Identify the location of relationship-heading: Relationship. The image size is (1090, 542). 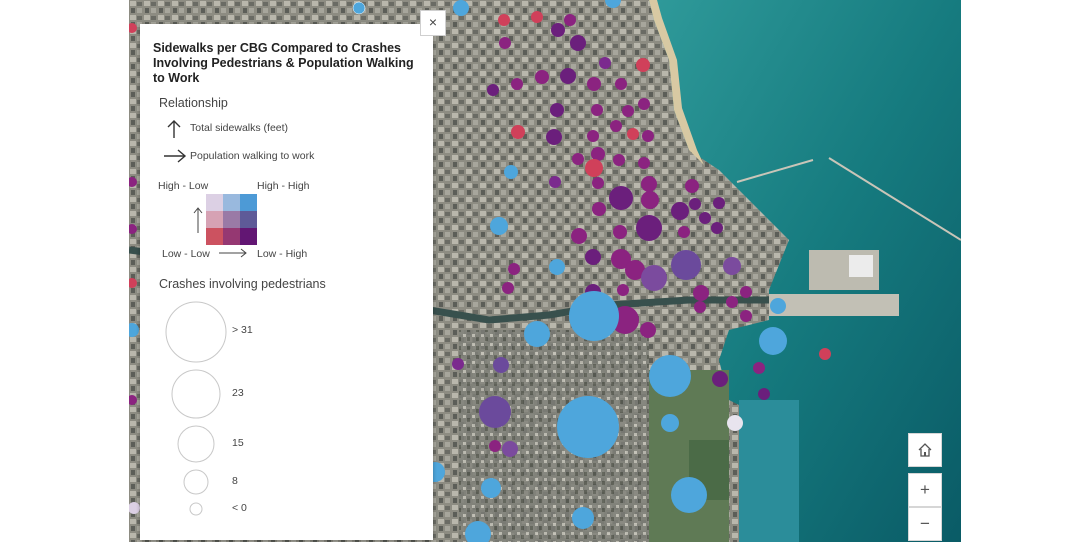
(193, 103).